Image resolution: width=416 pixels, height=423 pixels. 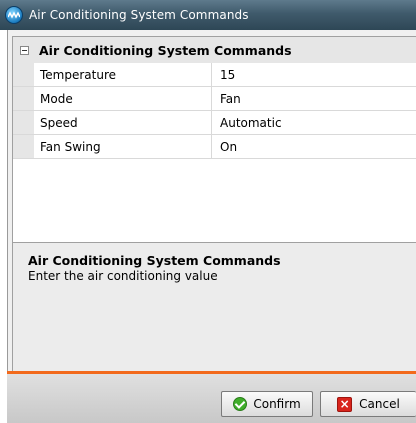 I want to click on category-title: Air Conditioning System Commands, so click(x=165, y=50).